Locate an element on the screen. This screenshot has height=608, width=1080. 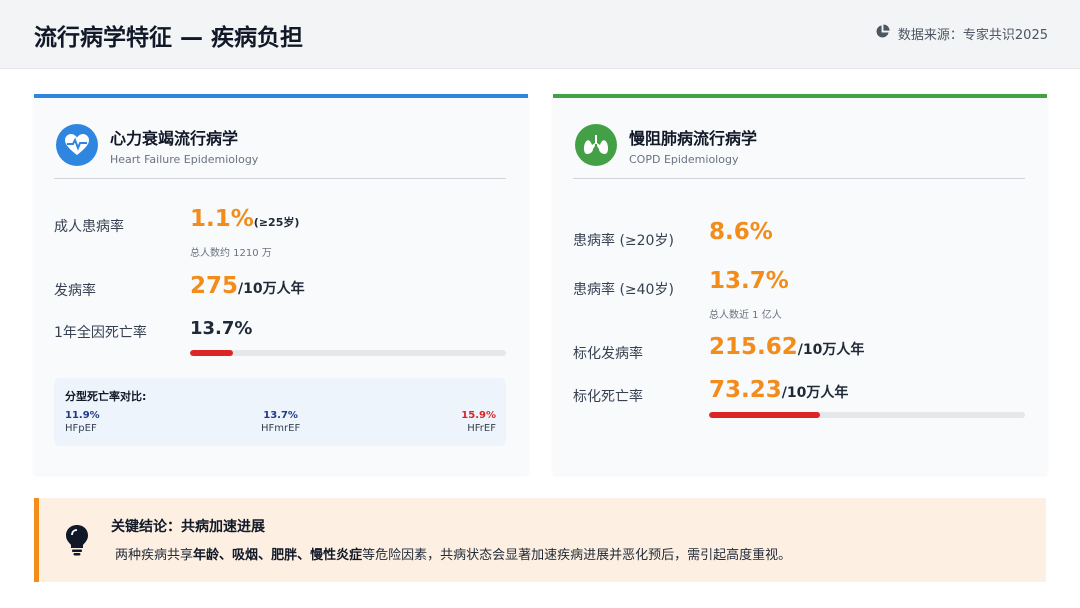
hf-incidence-number: 275 is located at coordinates (214, 286).